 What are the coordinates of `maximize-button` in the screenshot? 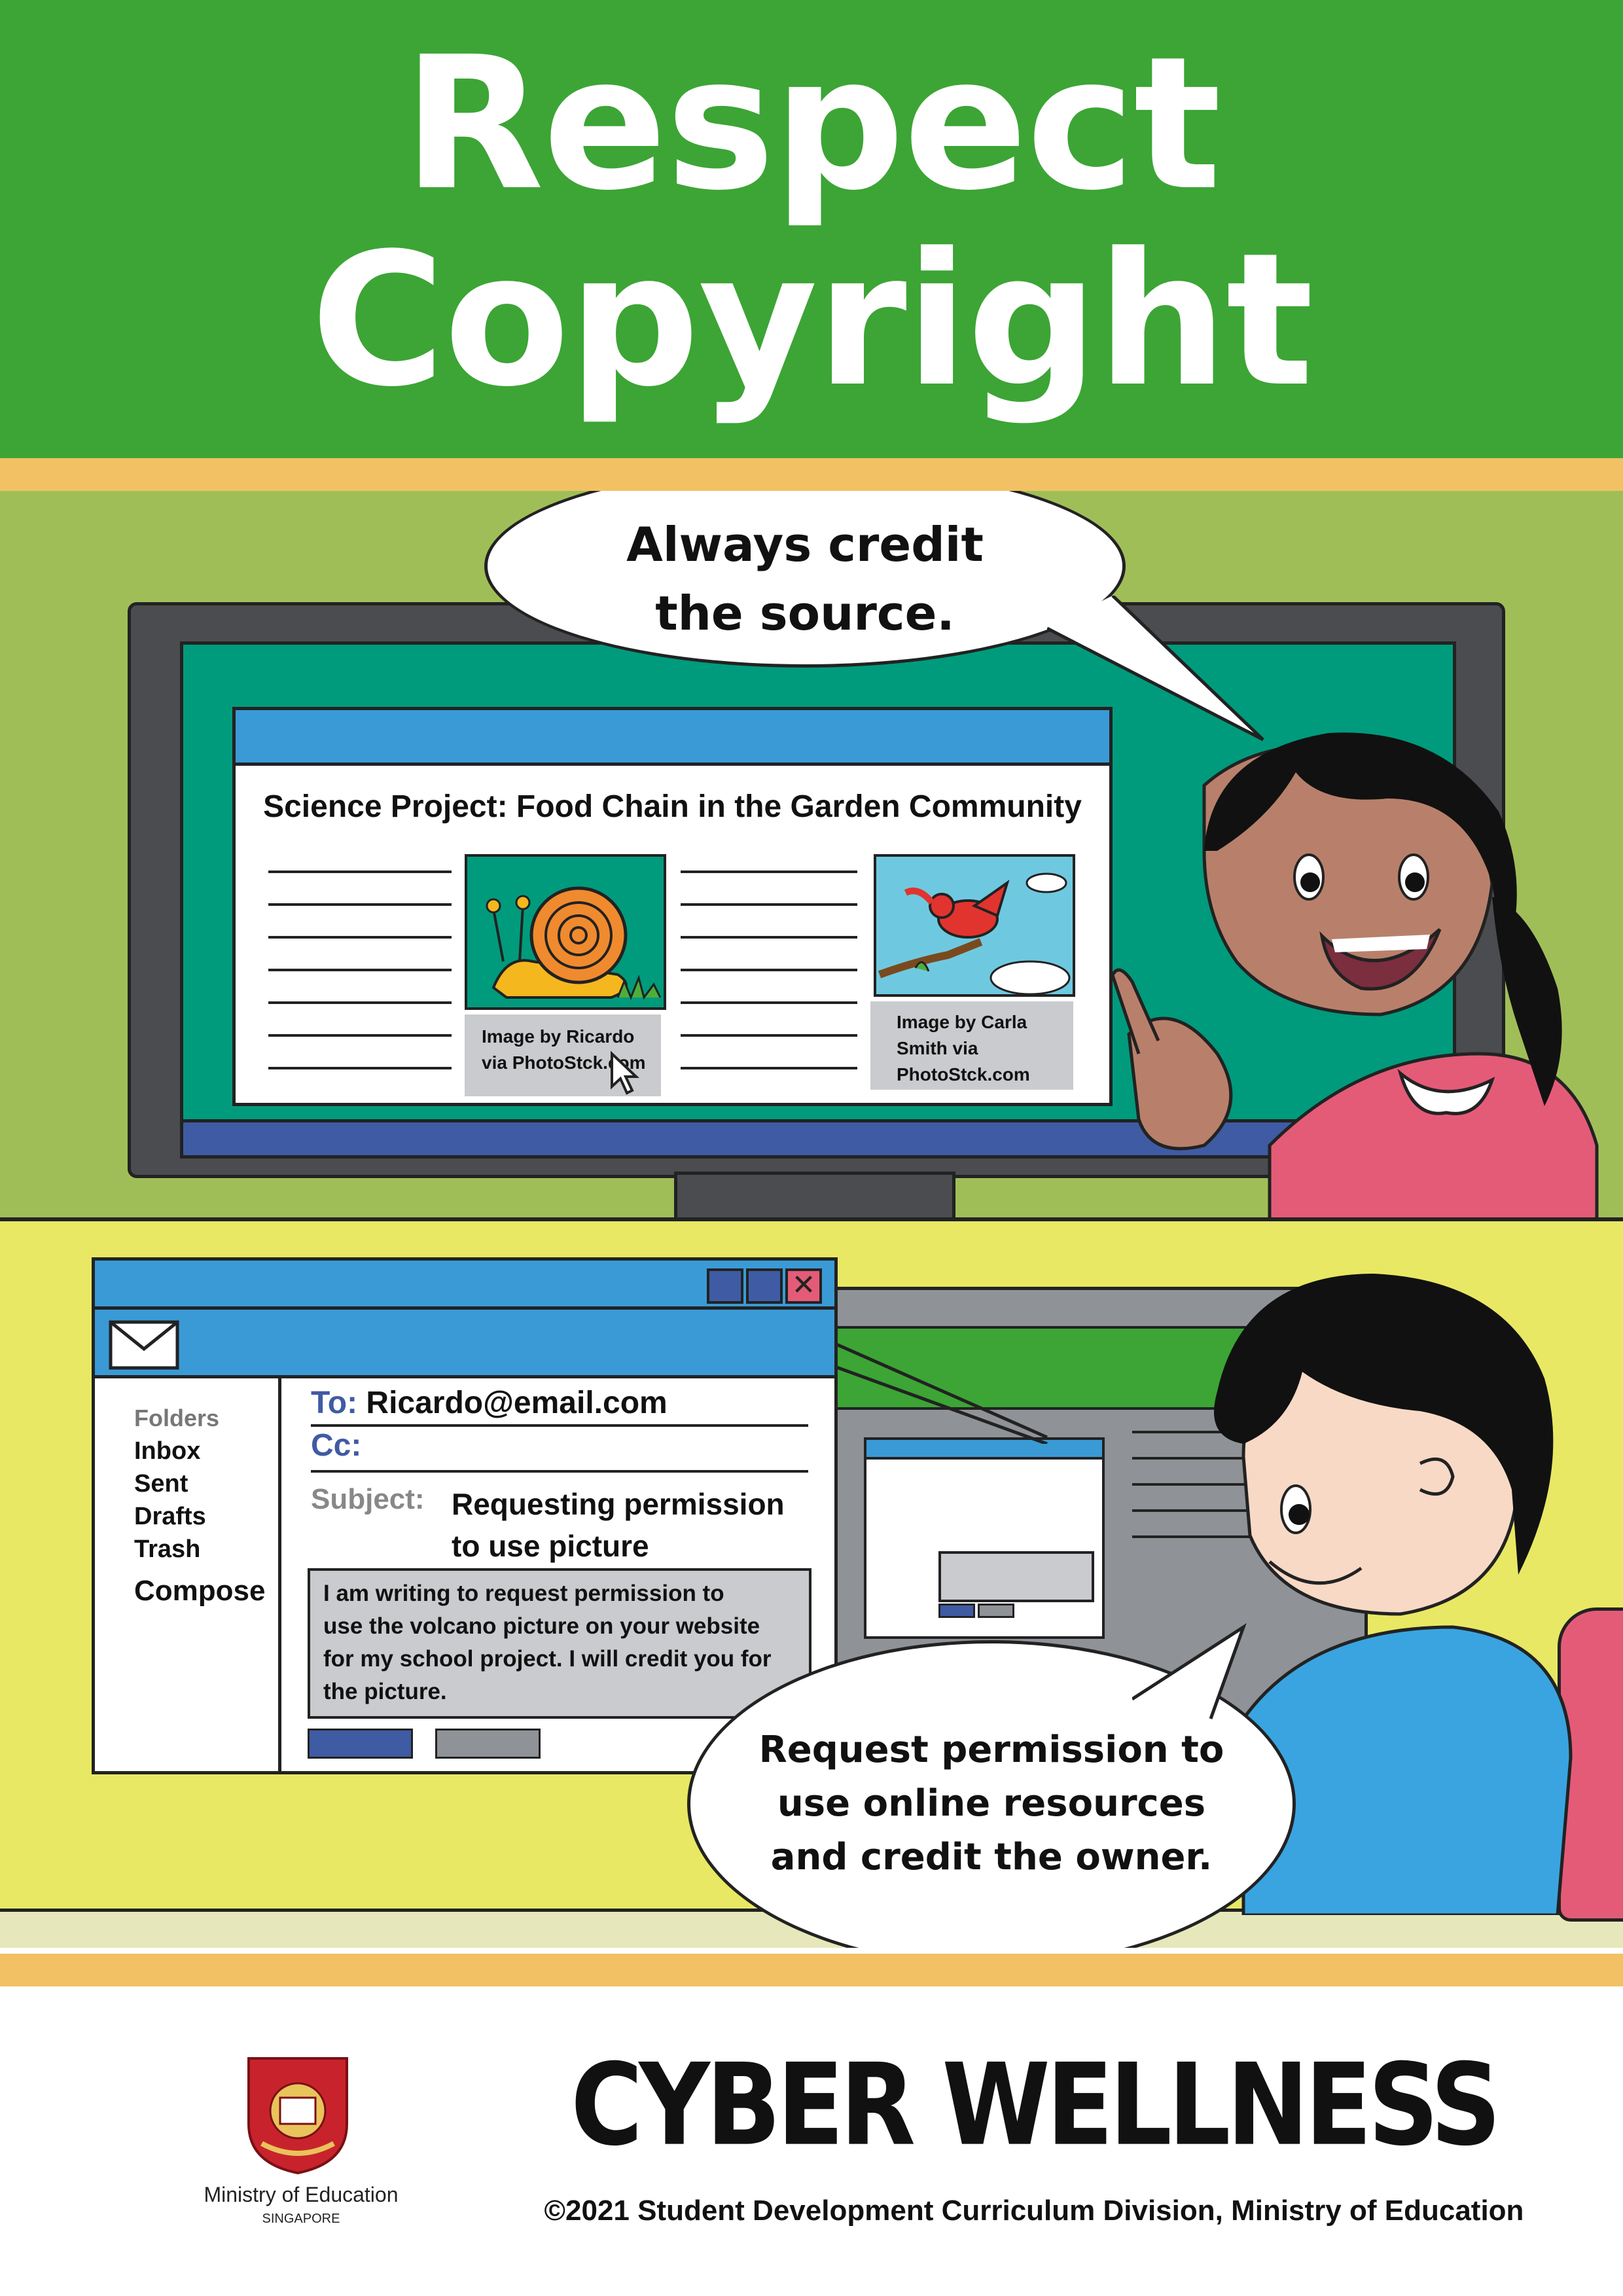 It's located at (764, 1286).